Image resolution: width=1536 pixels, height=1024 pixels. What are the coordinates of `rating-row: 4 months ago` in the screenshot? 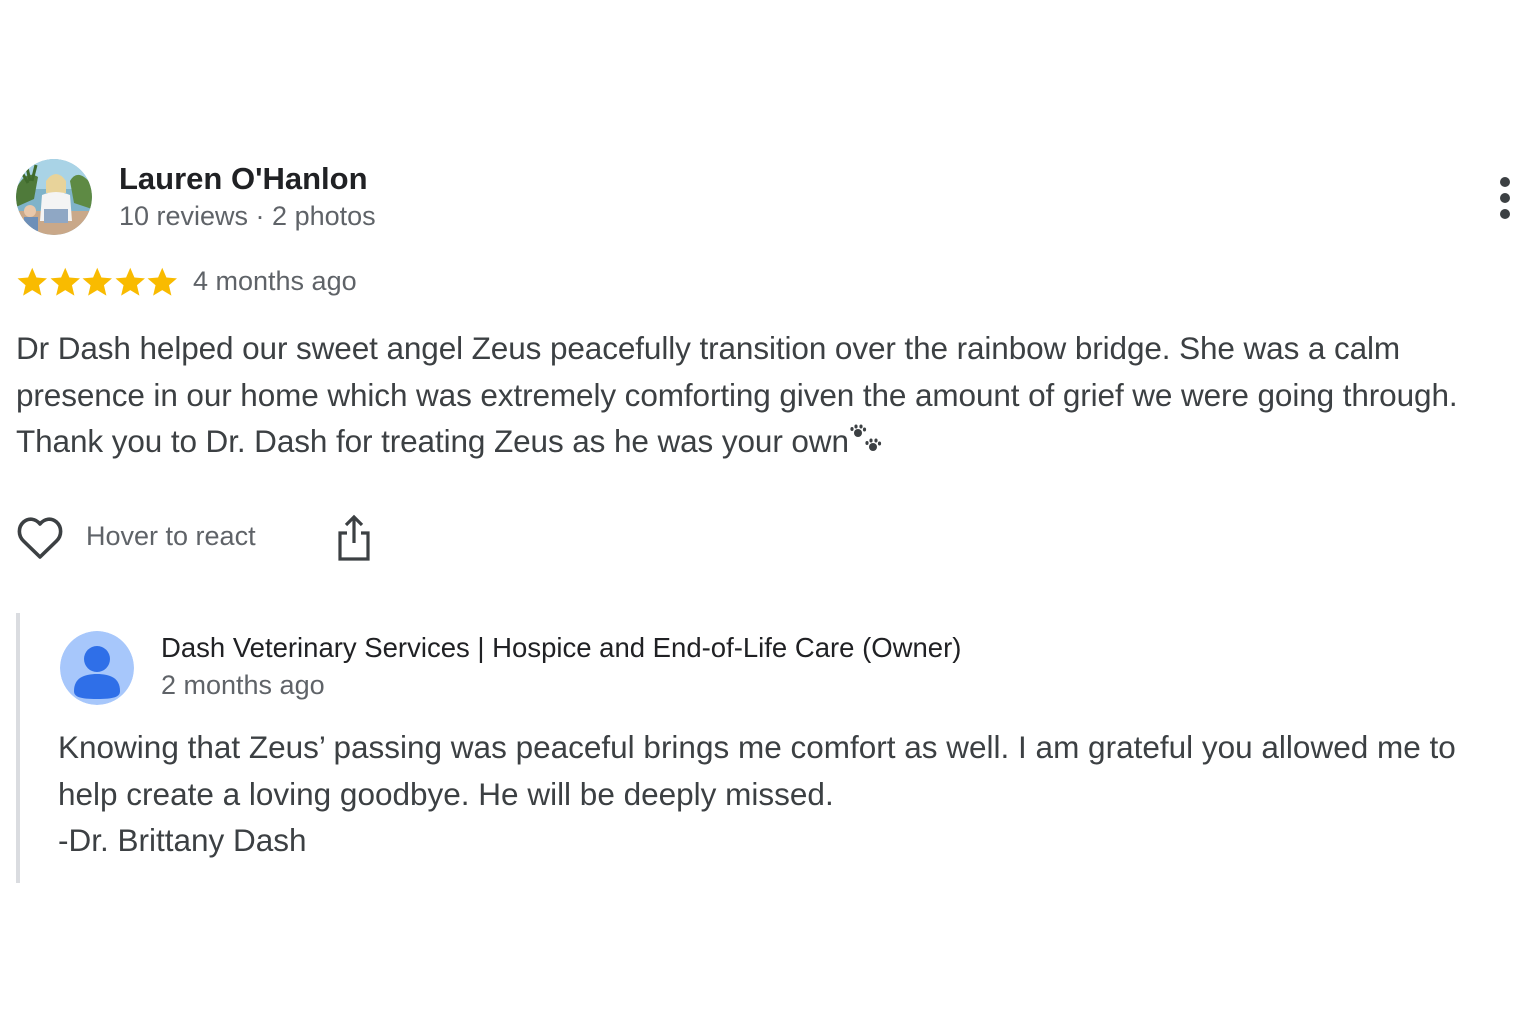 It's located at (771, 283).